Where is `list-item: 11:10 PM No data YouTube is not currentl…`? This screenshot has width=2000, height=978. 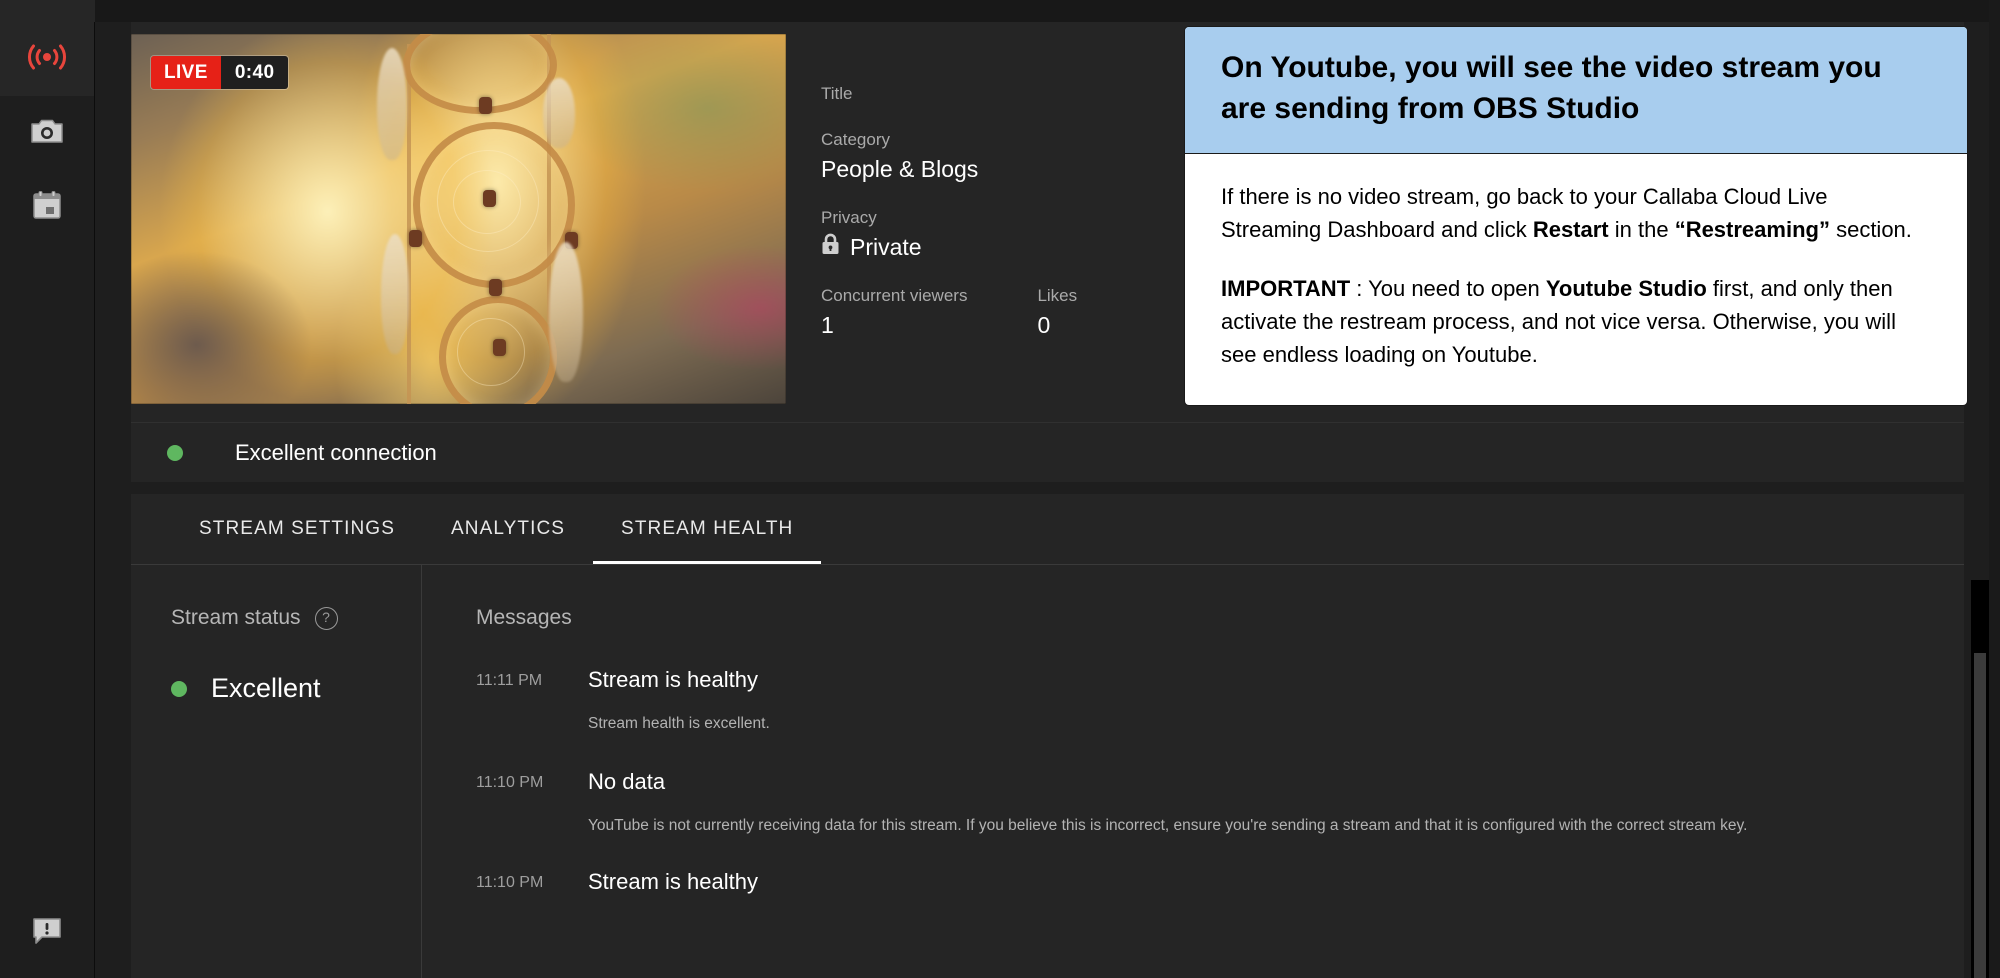 list-item: 11:10 PM No data YouTube is not currentl… is located at coordinates (1193, 803).